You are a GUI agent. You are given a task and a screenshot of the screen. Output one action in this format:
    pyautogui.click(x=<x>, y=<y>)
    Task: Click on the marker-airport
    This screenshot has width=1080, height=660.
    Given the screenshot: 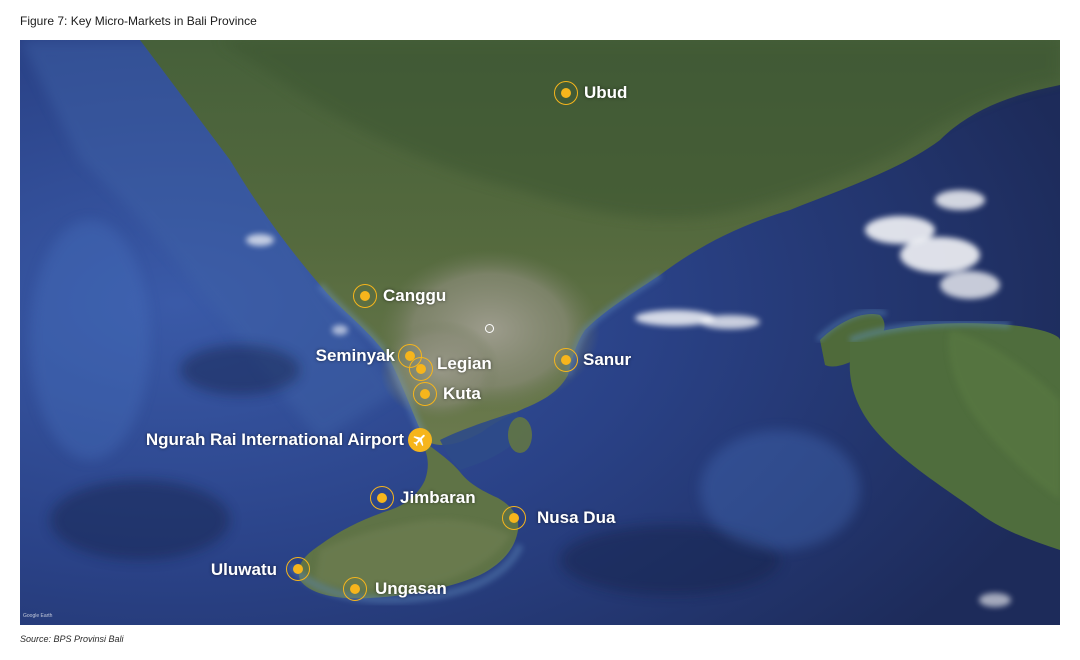 What is the action you would take?
    pyautogui.click(x=420, y=440)
    